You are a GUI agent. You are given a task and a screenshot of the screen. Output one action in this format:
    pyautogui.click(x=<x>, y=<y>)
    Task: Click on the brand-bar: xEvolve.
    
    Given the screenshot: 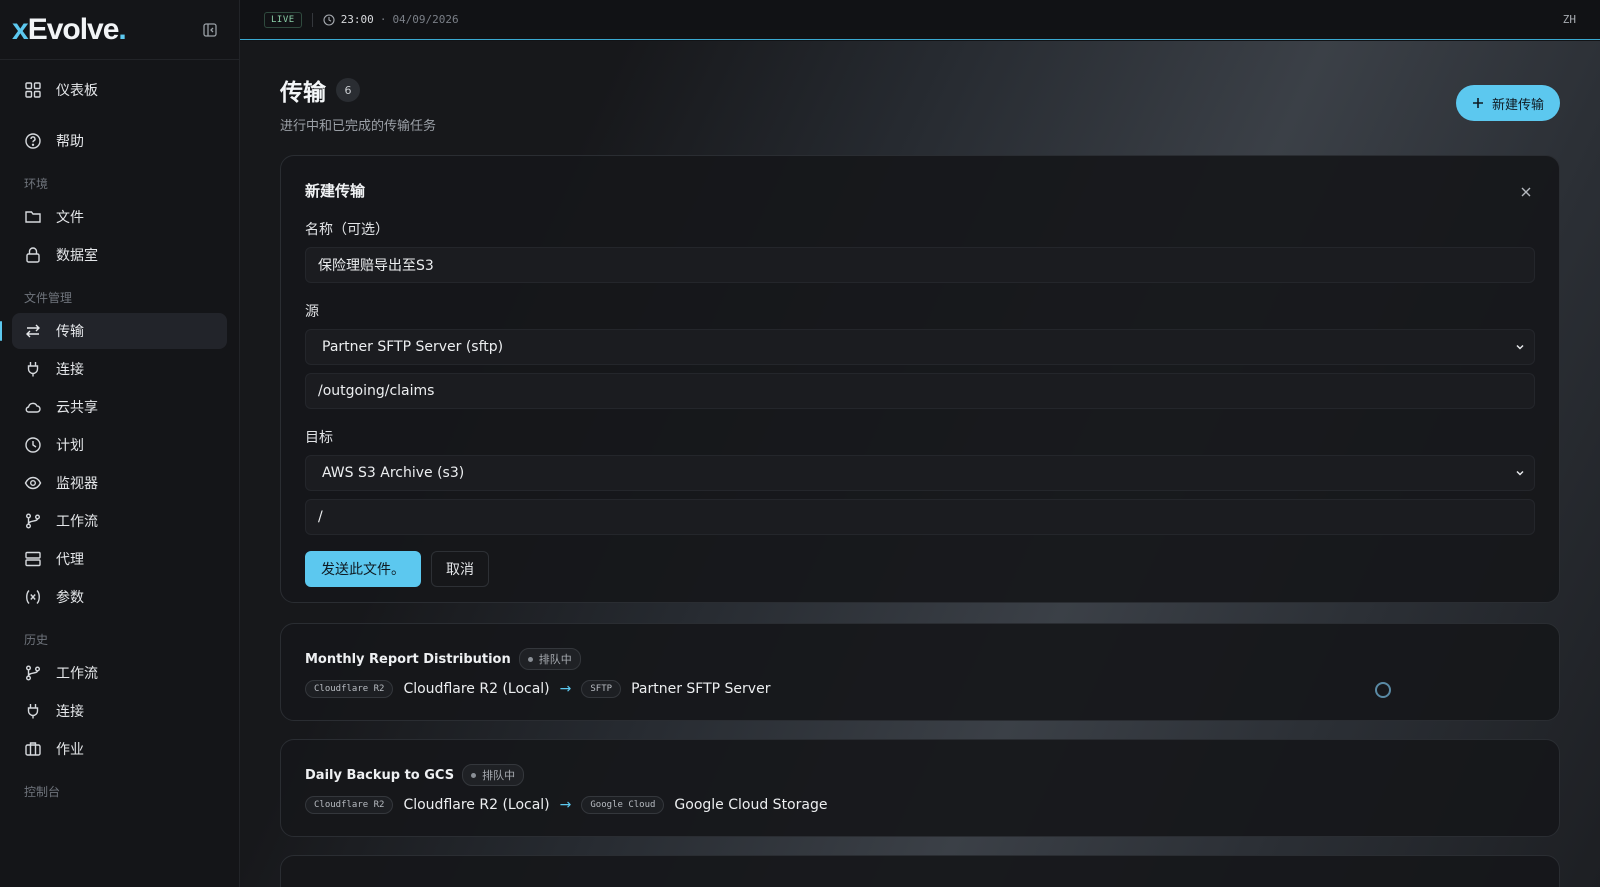 What is the action you would take?
    pyautogui.click(x=119, y=30)
    